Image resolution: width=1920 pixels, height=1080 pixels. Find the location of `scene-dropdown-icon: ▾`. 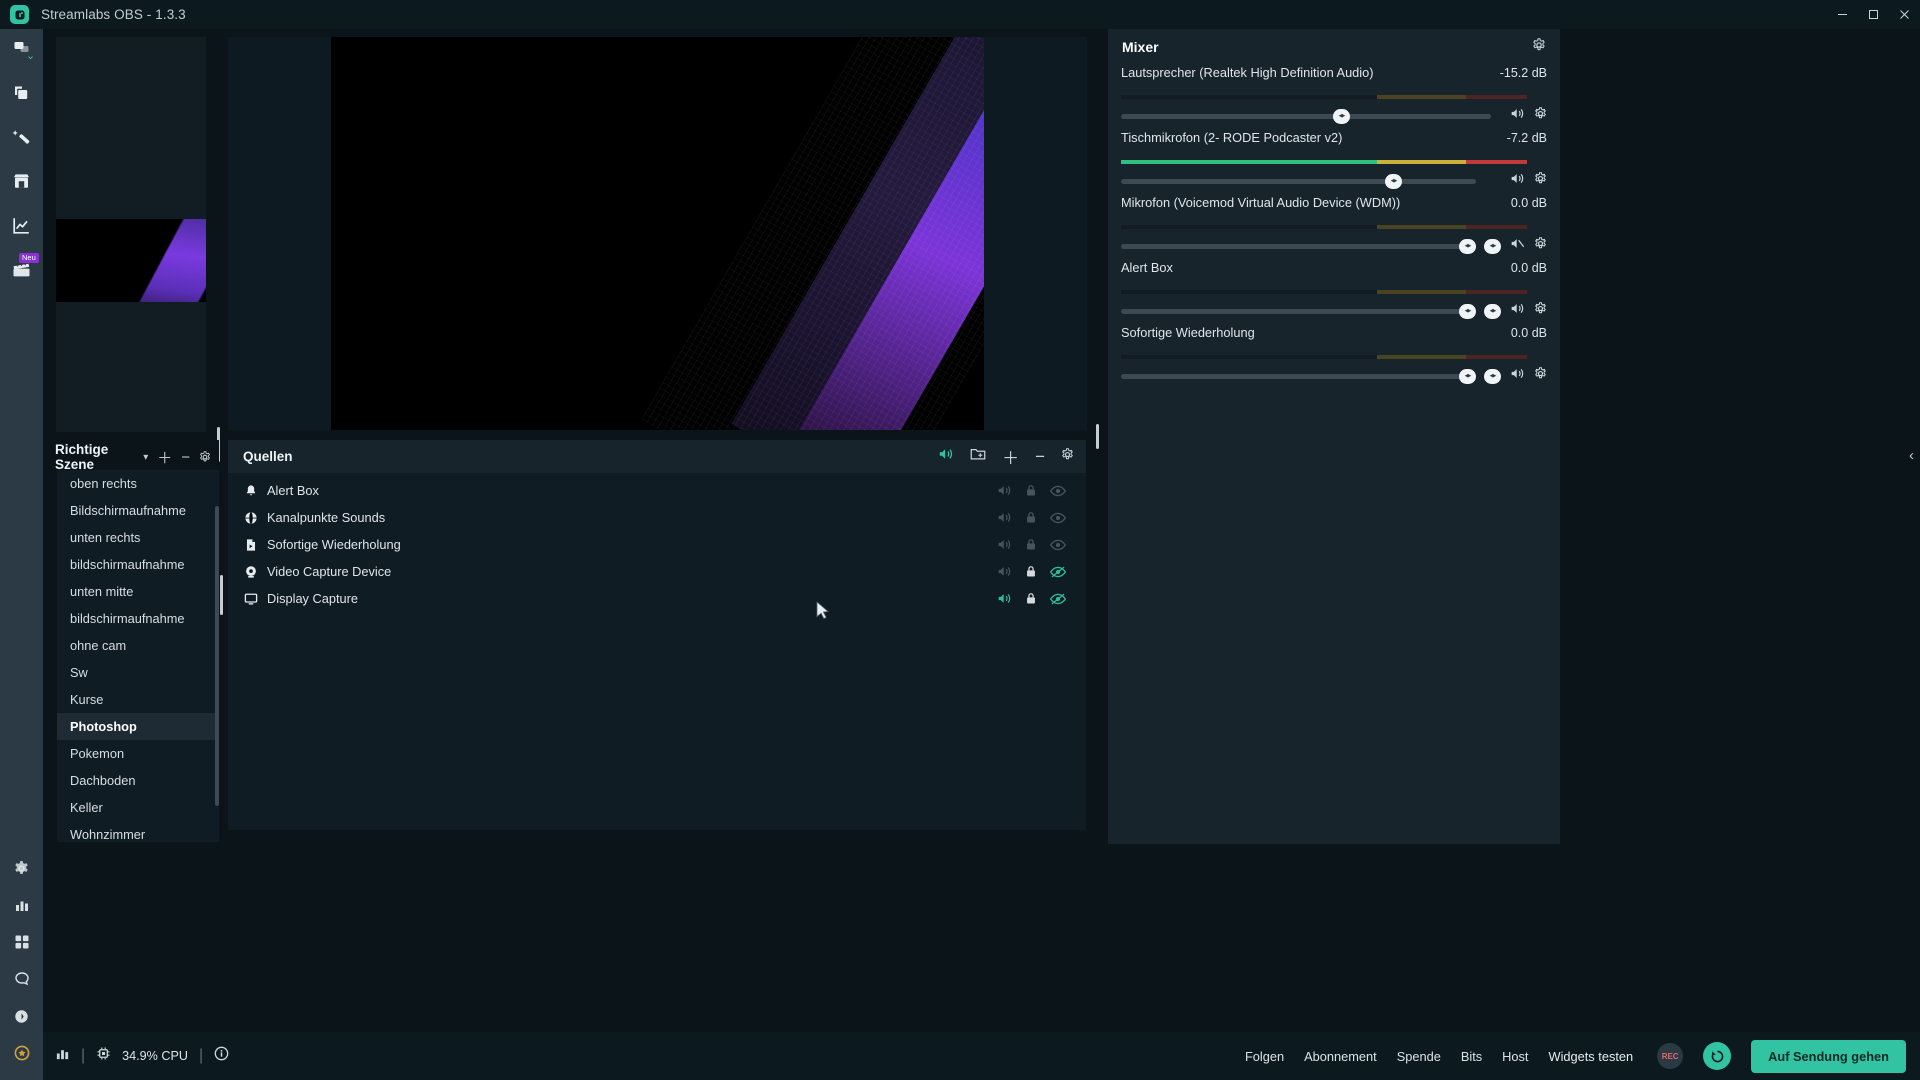

scene-dropdown-icon: ▾ is located at coordinates (145, 457).